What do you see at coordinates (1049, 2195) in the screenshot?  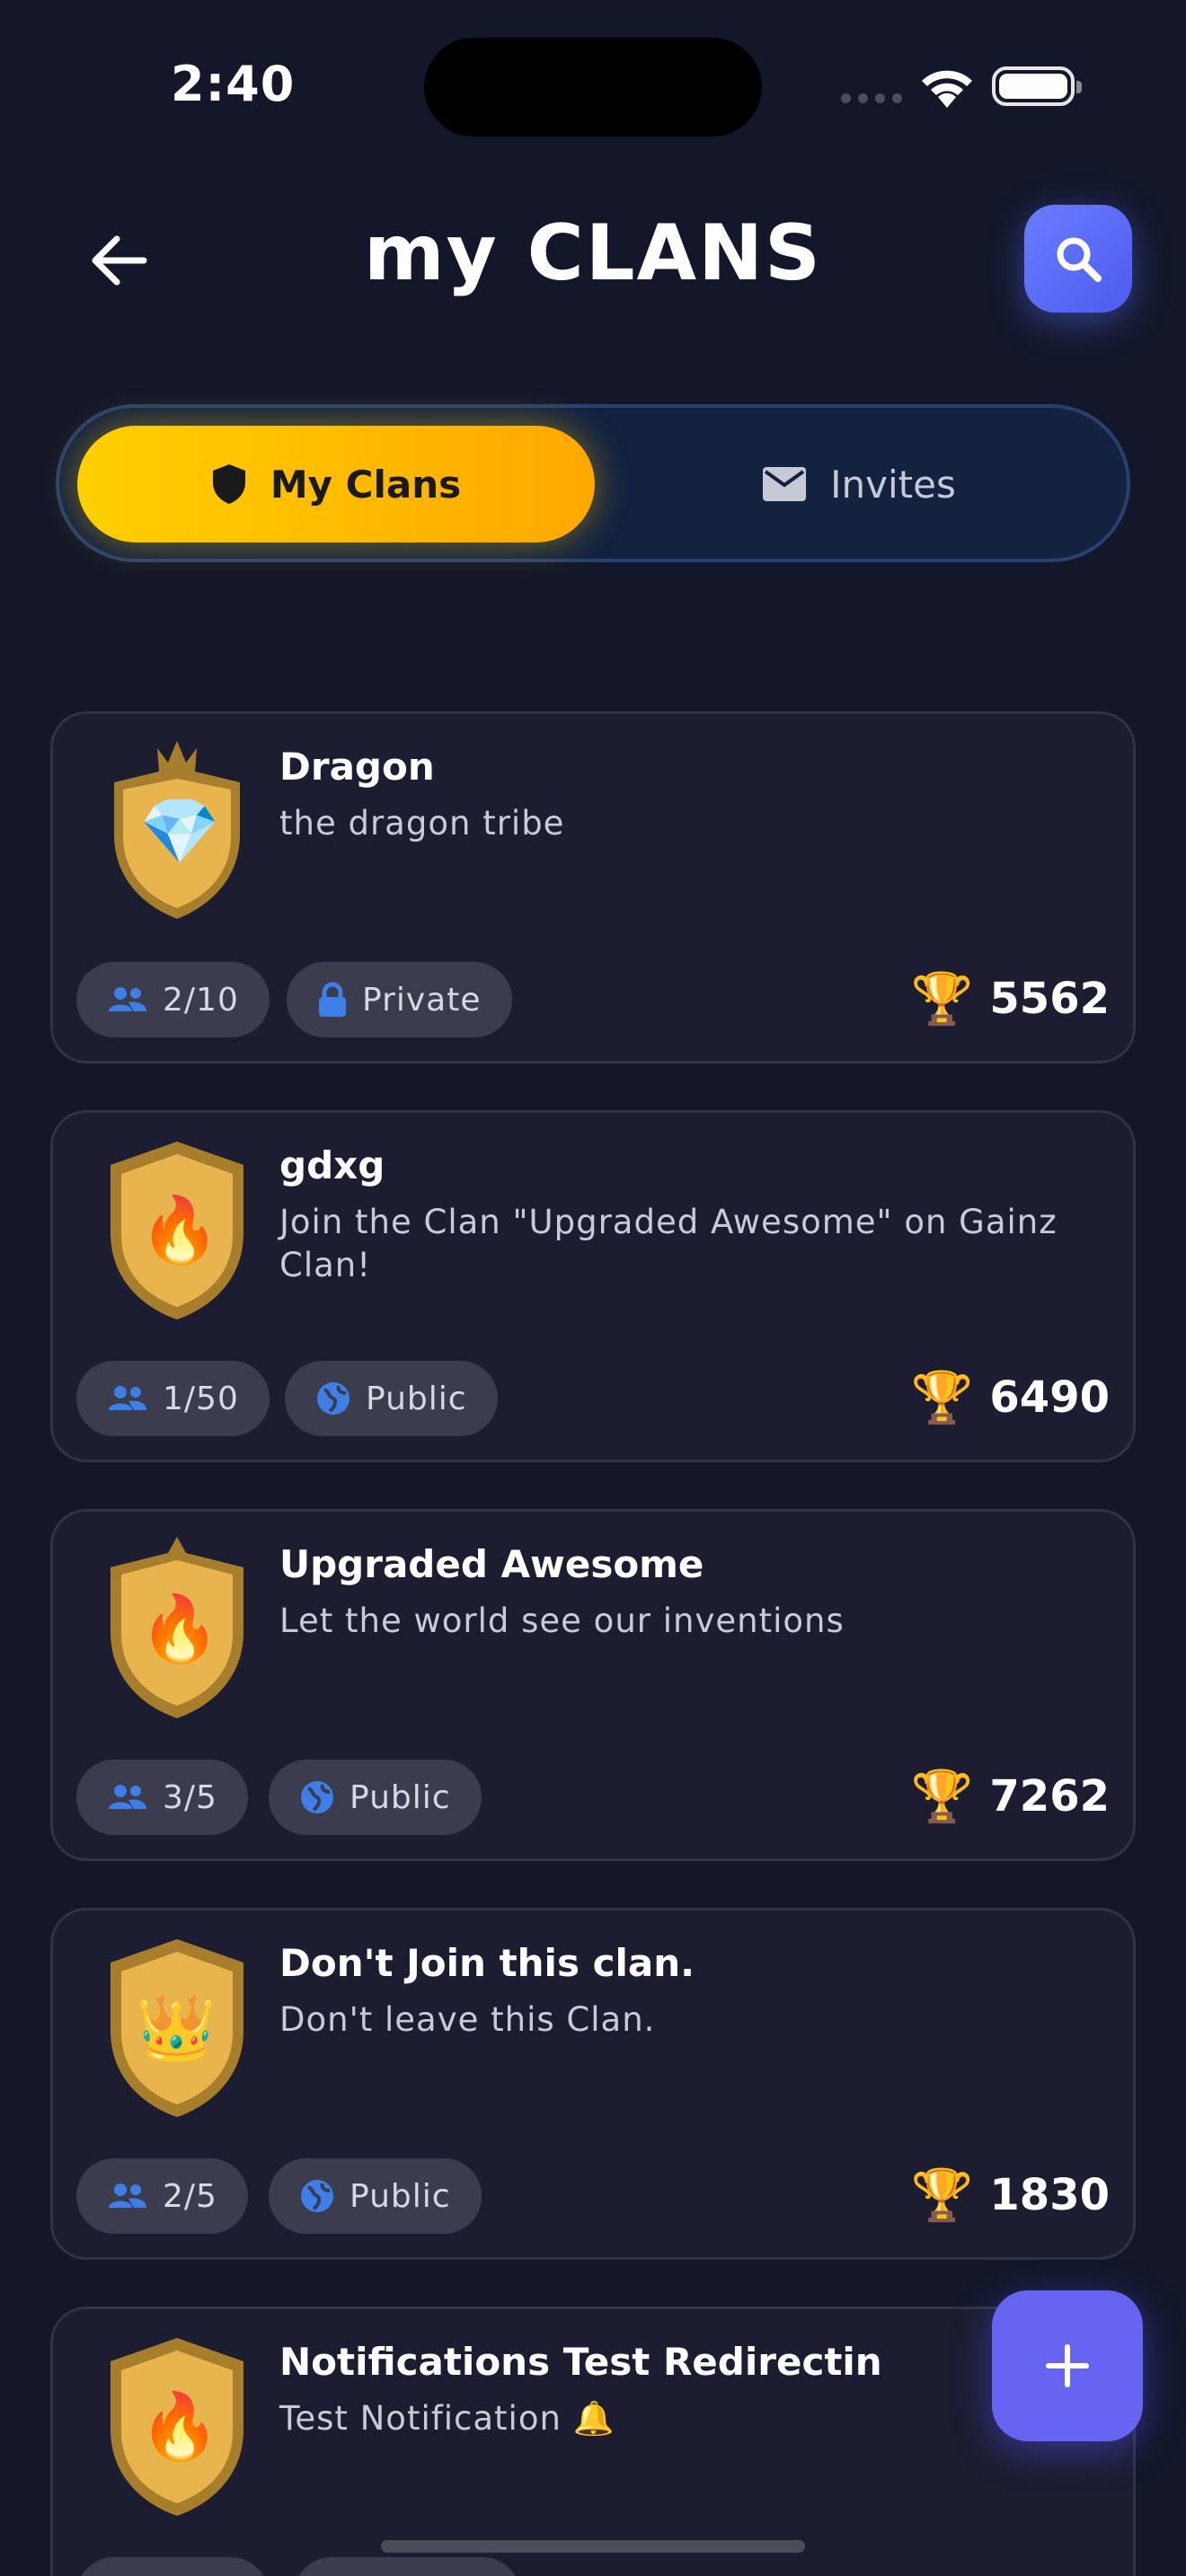 I see `trophy-count: 1830` at bounding box center [1049, 2195].